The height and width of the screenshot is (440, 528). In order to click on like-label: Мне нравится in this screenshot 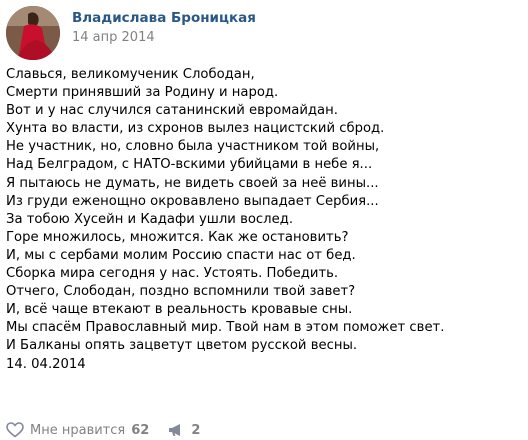, I will do `click(78, 430)`.